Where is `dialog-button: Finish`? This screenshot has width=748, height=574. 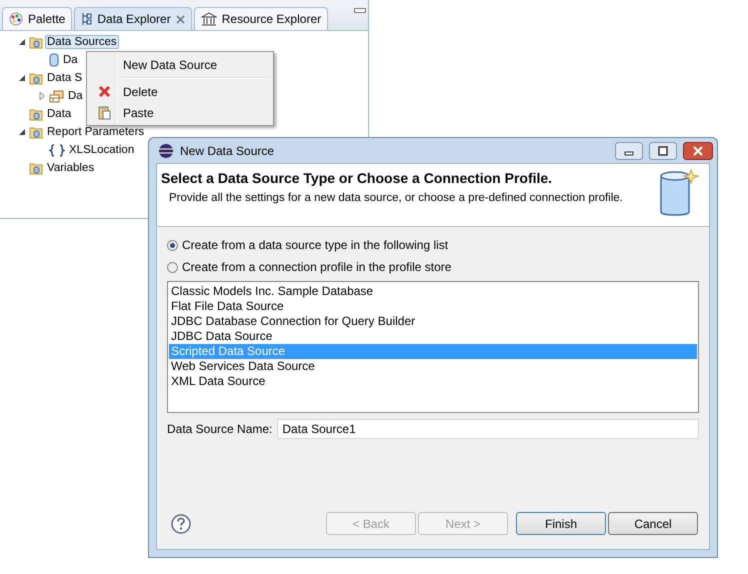
dialog-button: Finish is located at coordinates (561, 523).